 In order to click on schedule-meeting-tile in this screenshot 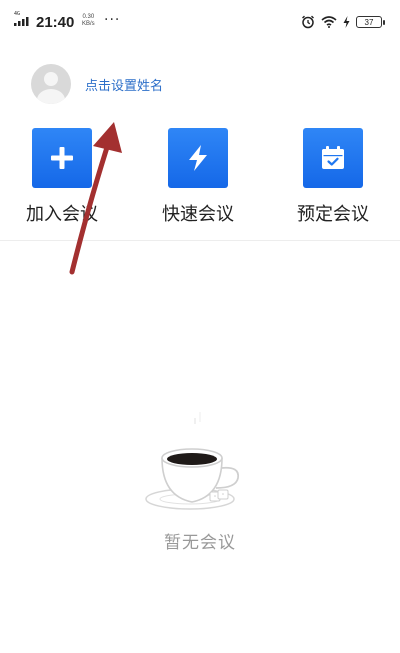, I will do `click(333, 158)`.